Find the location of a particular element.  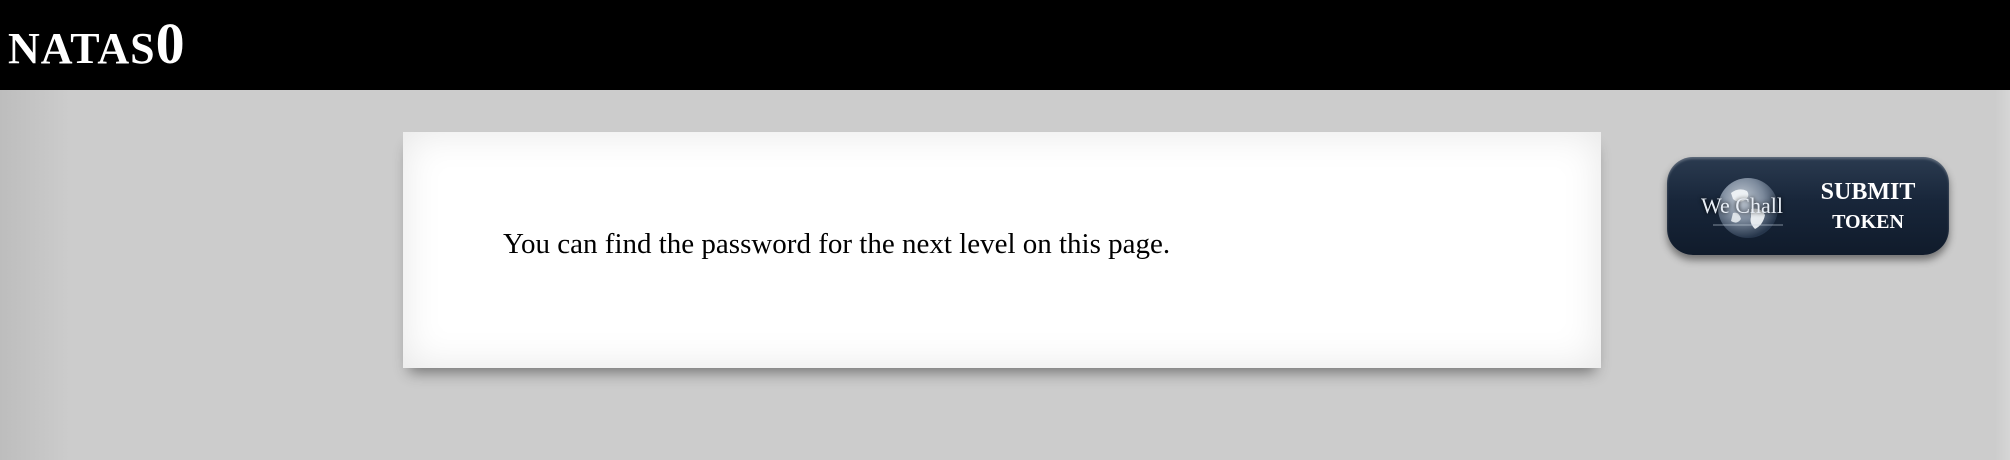

submit-label-line2: token is located at coordinates (1868, 222).